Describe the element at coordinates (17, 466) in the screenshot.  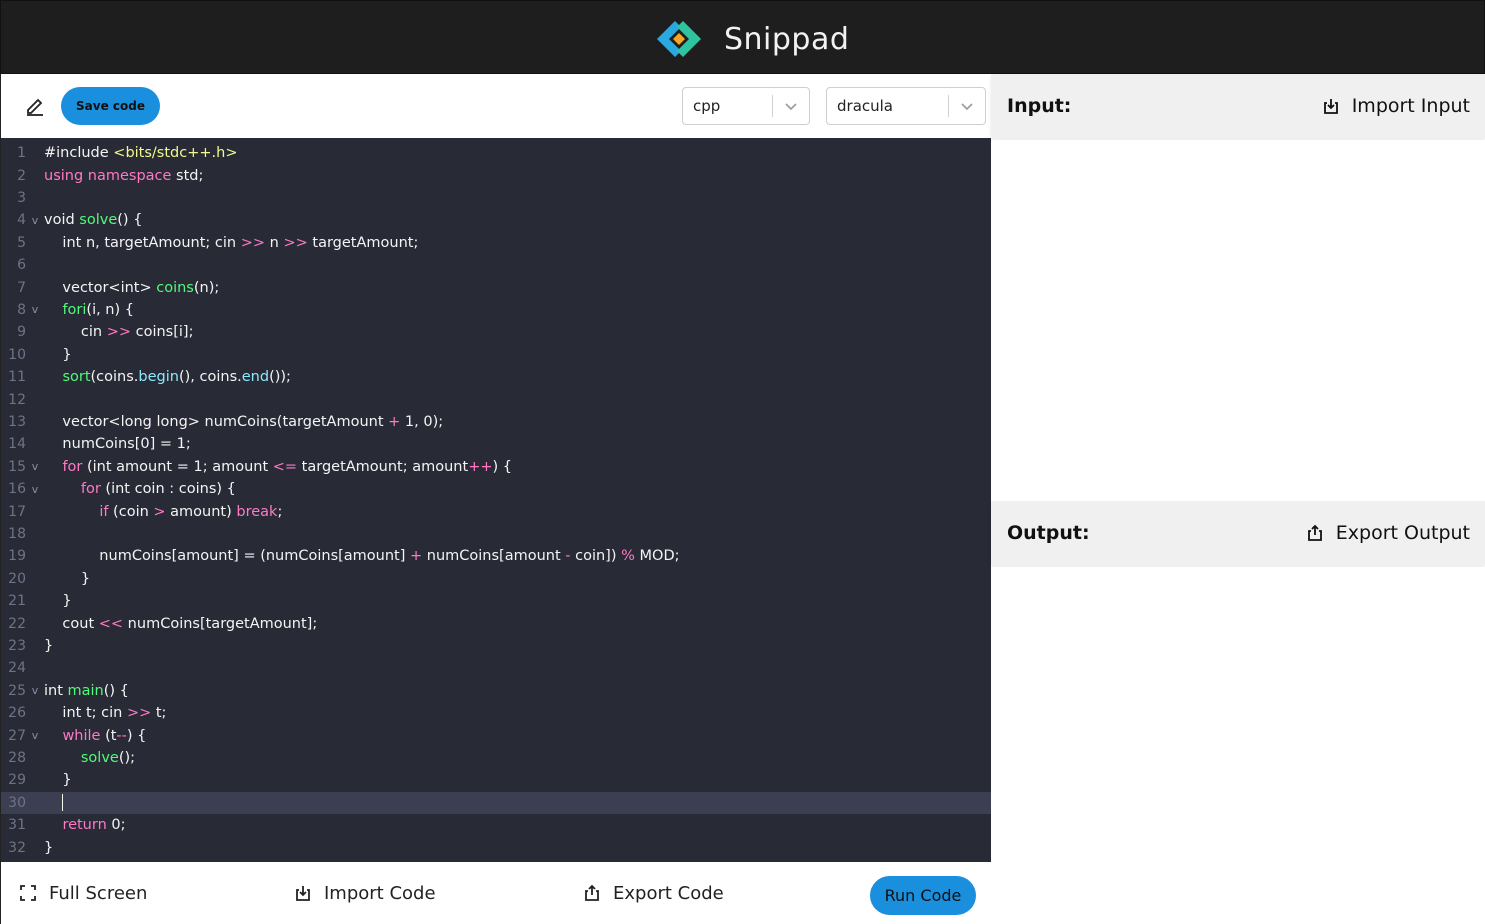
I see `line-number: 15` at that location.